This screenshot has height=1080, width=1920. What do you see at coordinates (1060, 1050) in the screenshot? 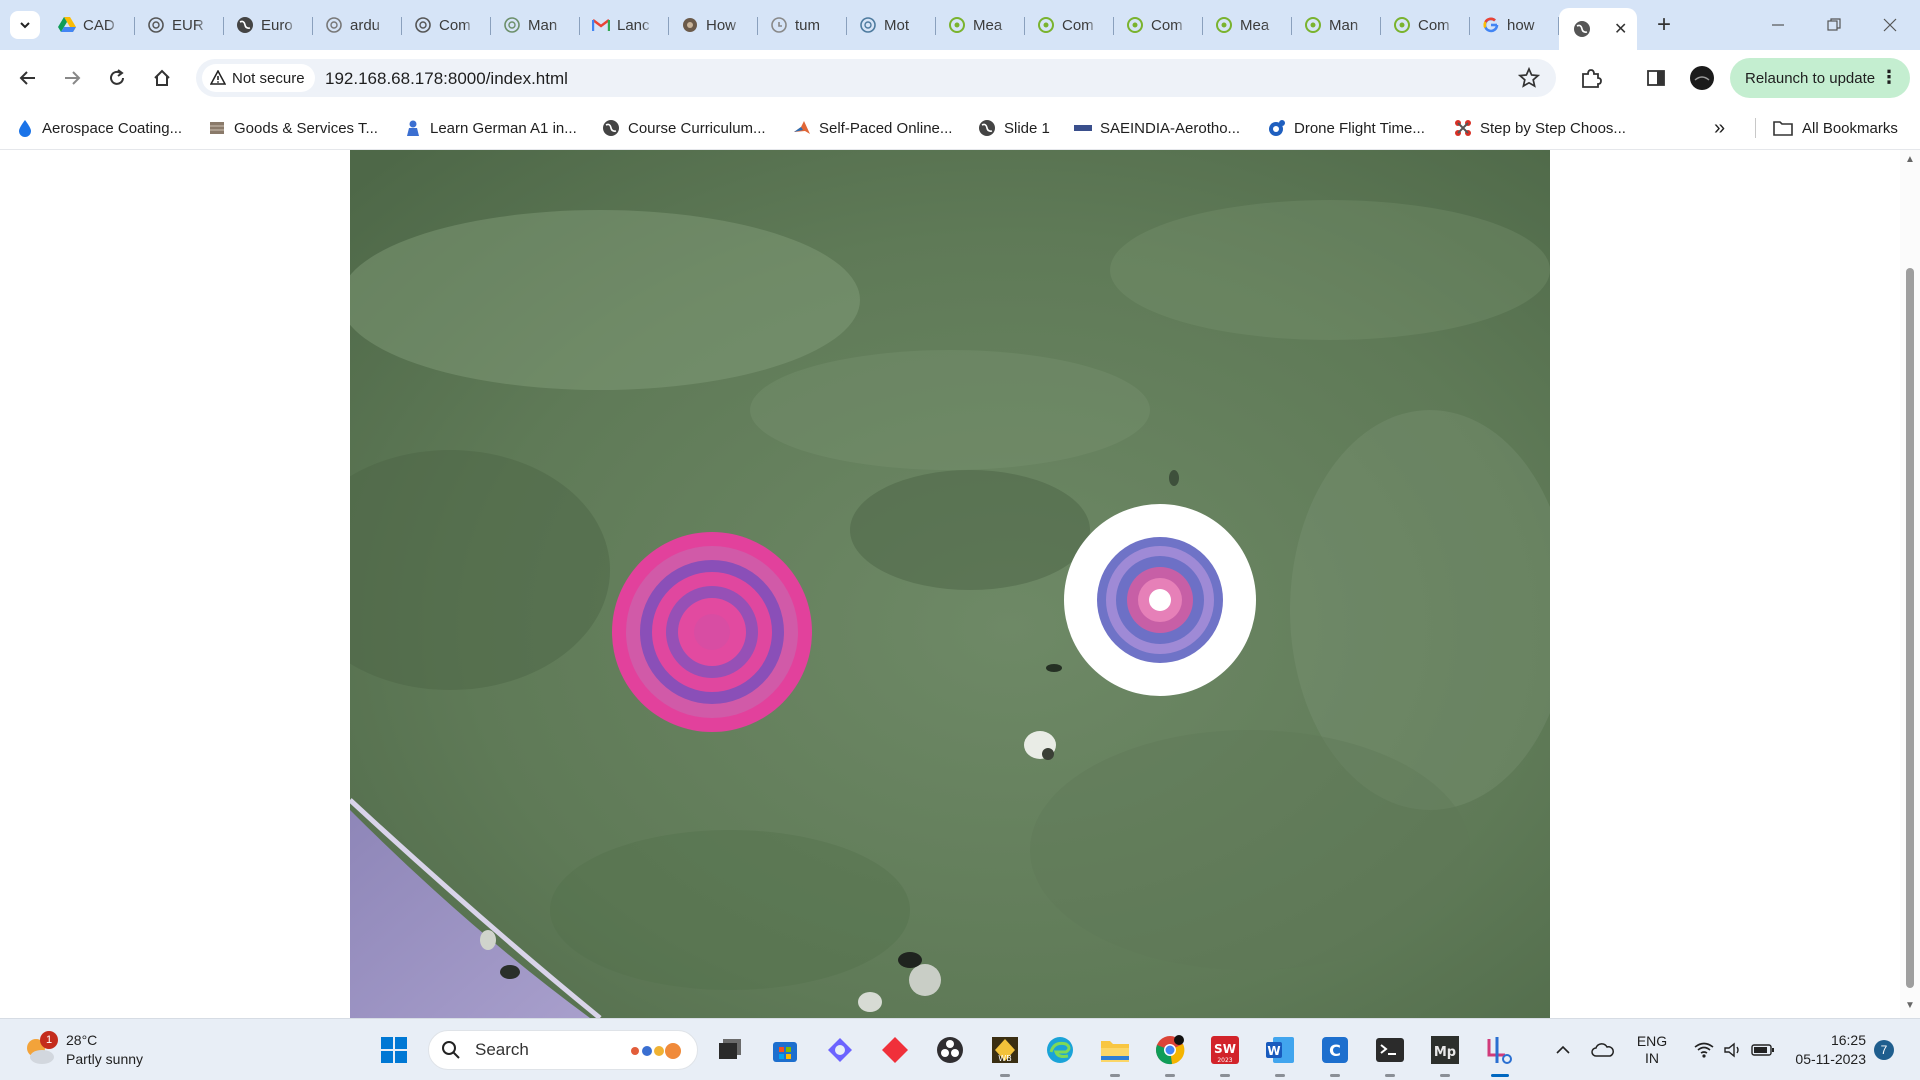
I see `edge-button` at bounding box center [1060, 1050].